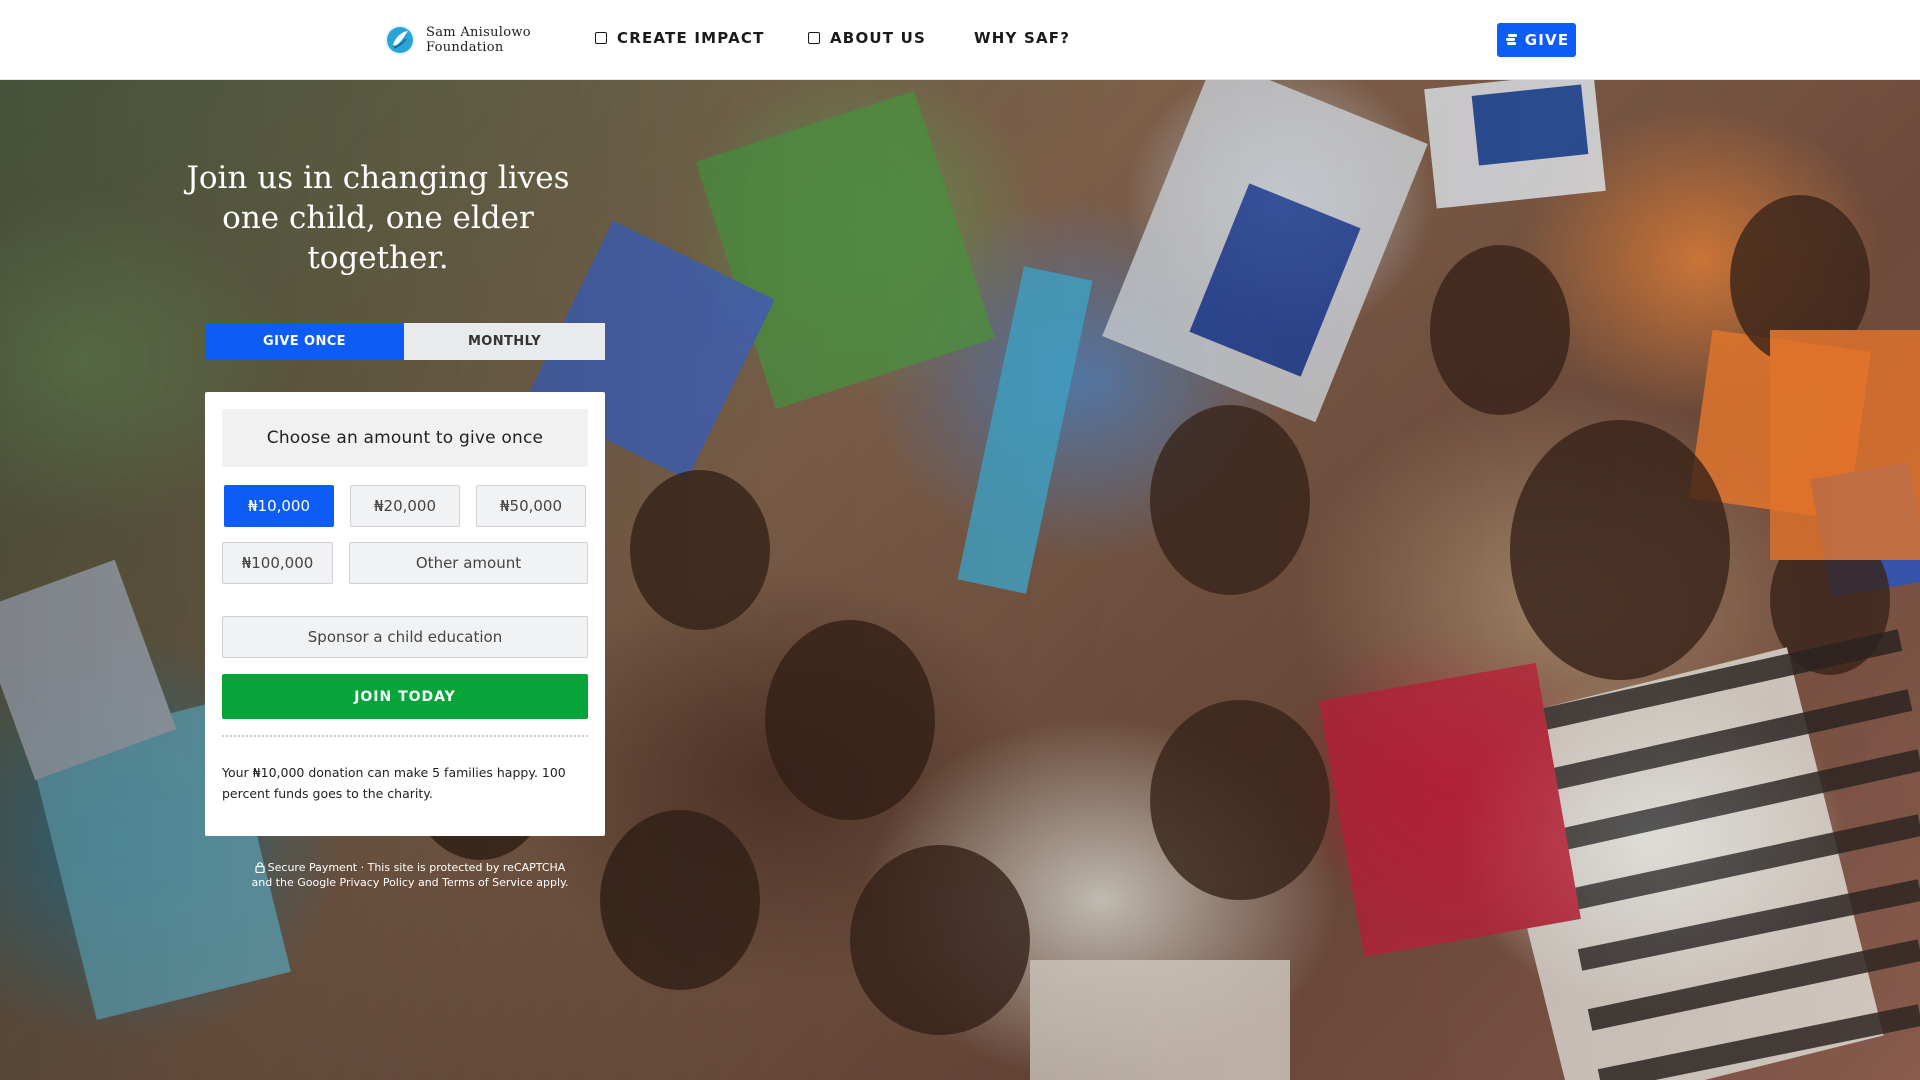 Image resolution: width=1920 pixels, height=1080 pixels. What do you see at coordinates (1511, 39) in the screenshot?
I see `coins-icon` at bounding box center [1511, 39].